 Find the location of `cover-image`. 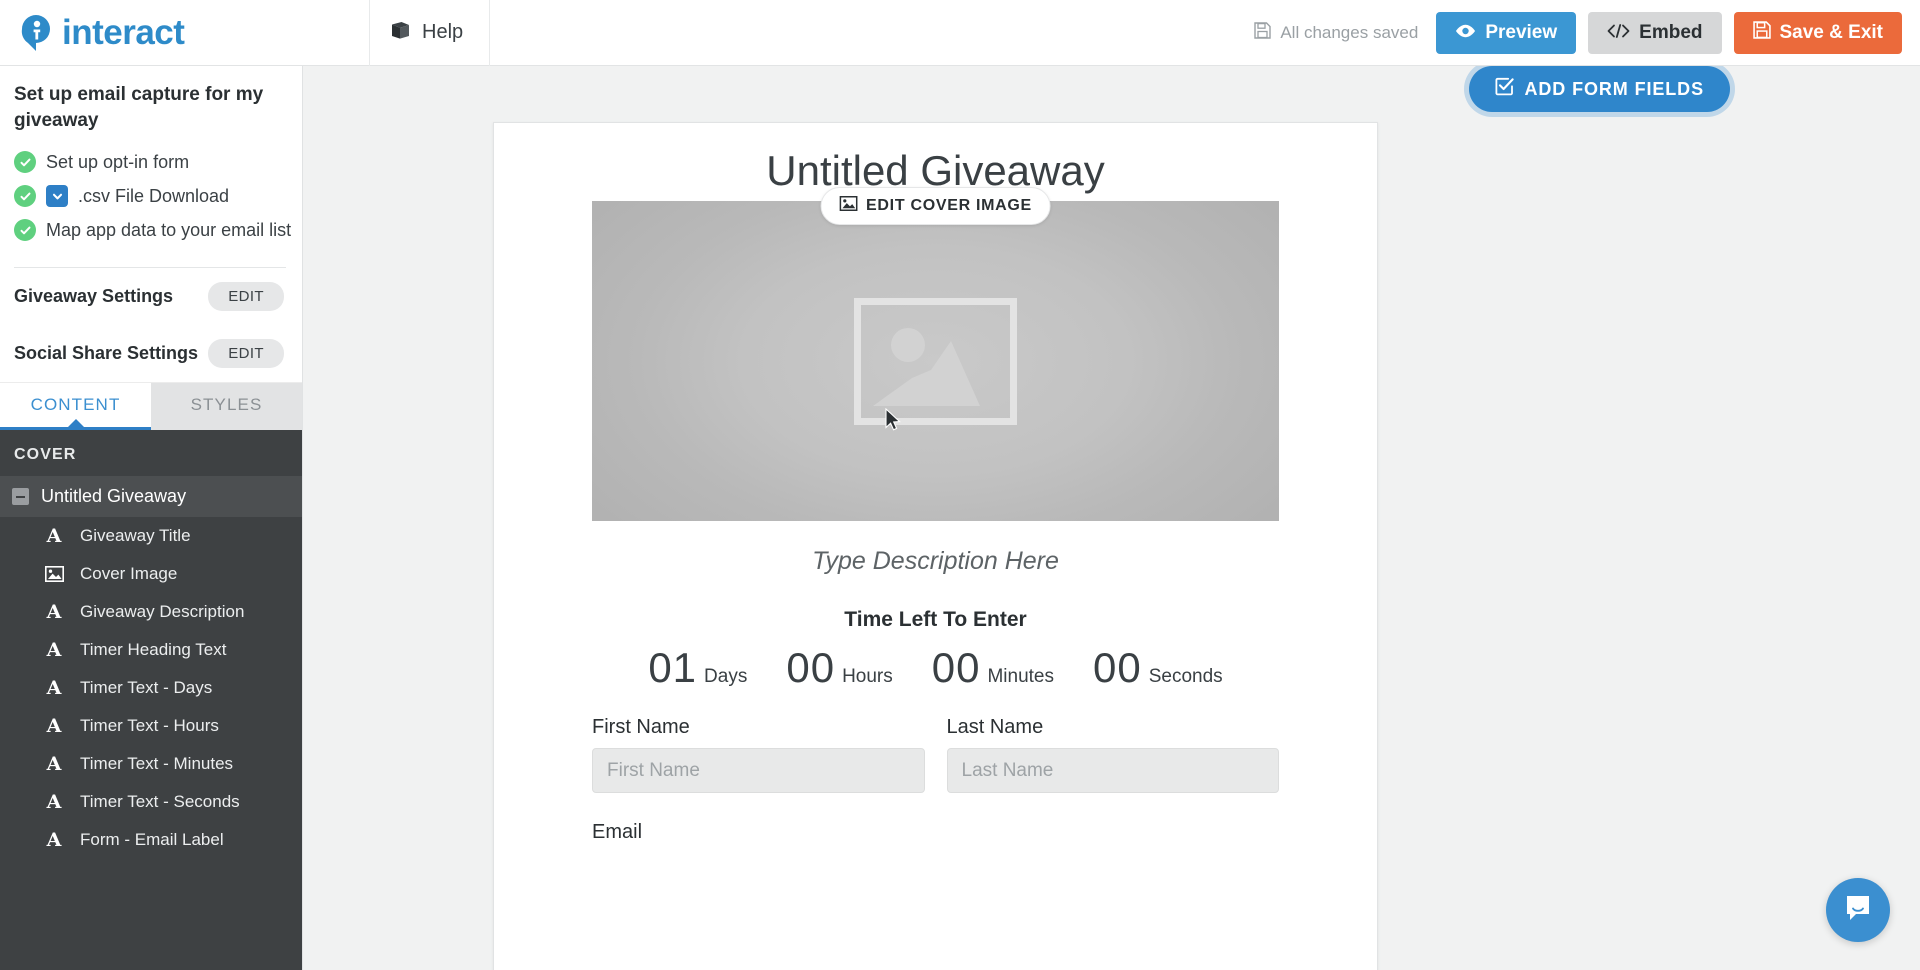

cover-image is located at coordinates (935, 361).